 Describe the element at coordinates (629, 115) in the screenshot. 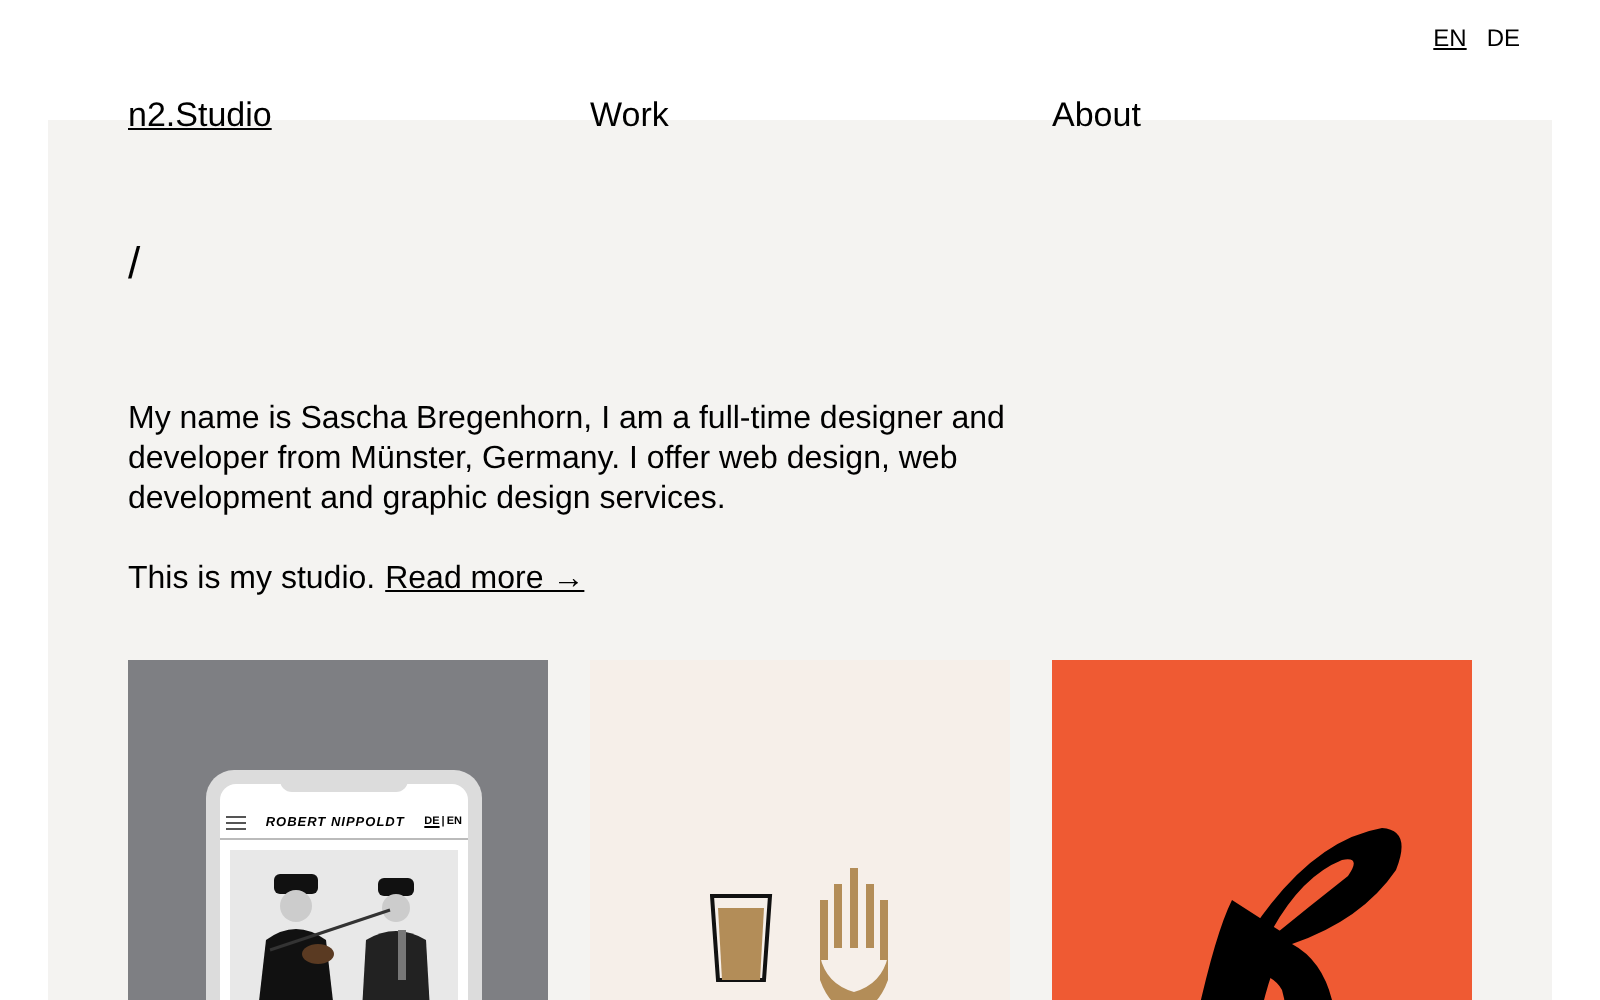

I see `nav-link: Work` at that location.